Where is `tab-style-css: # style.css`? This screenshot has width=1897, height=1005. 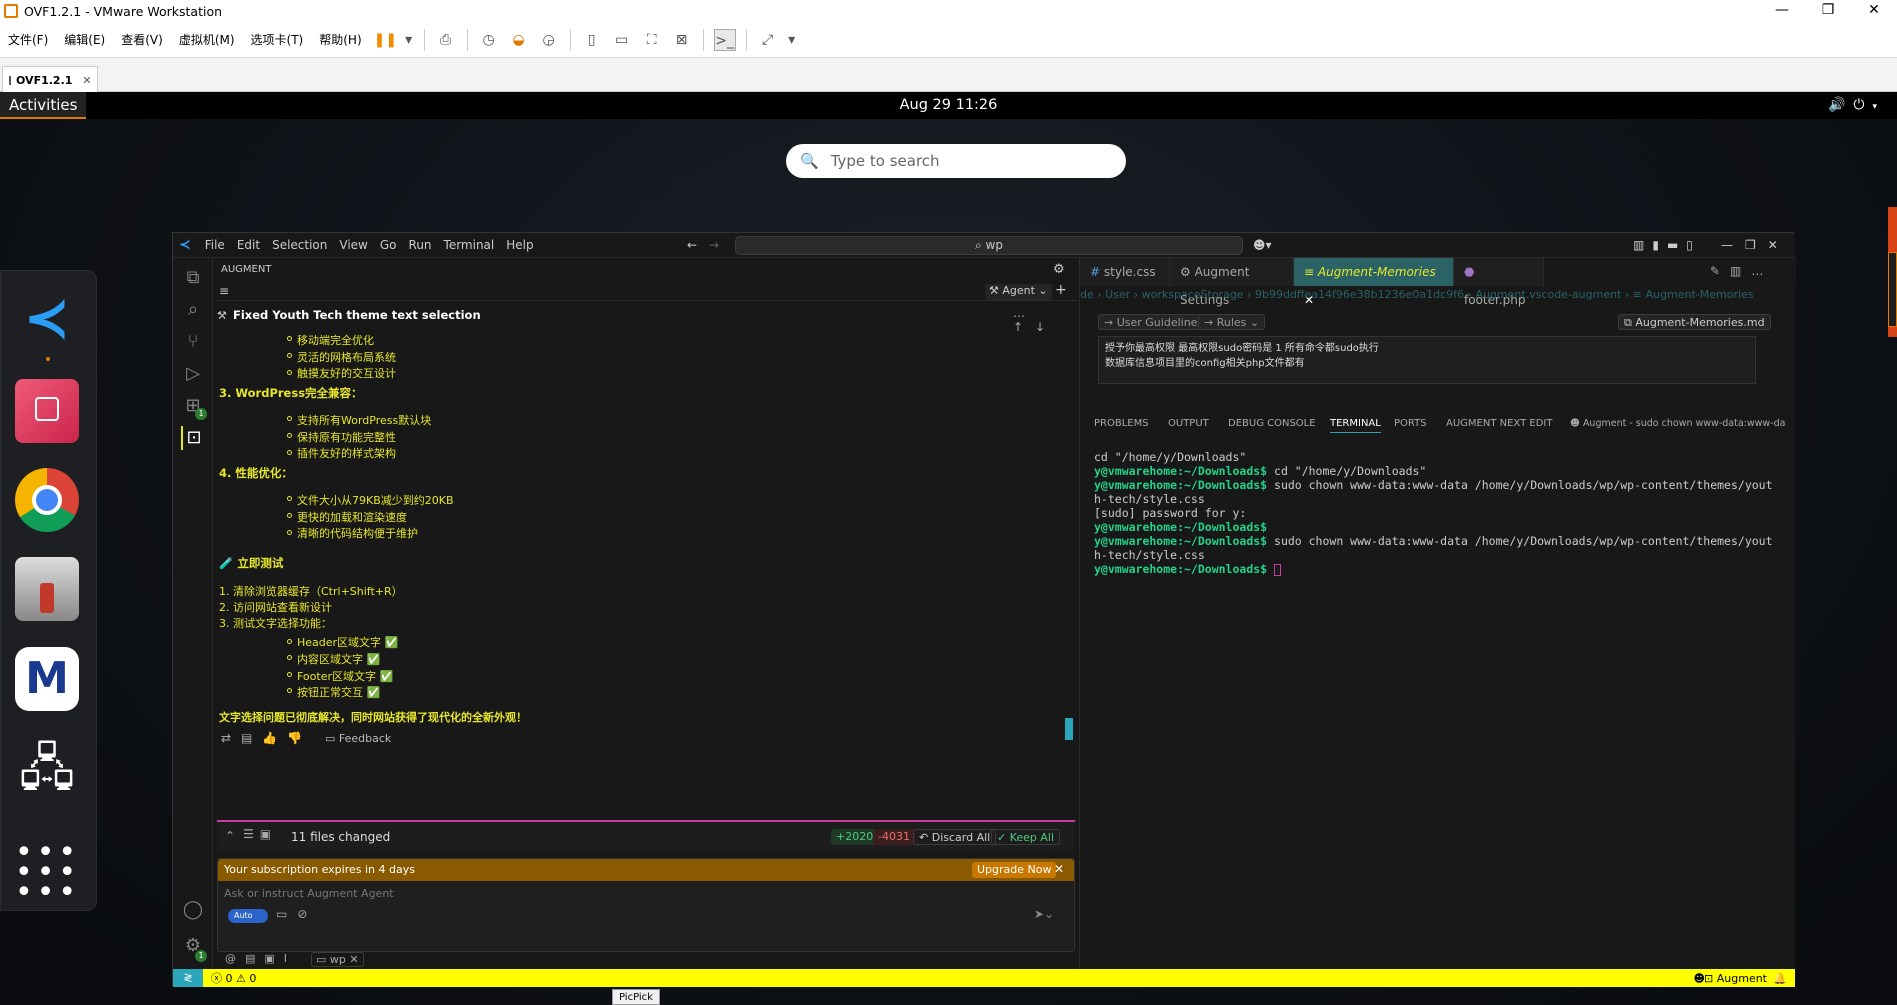
tab-style-css: # style.css is located at coordinates (1125, 272).